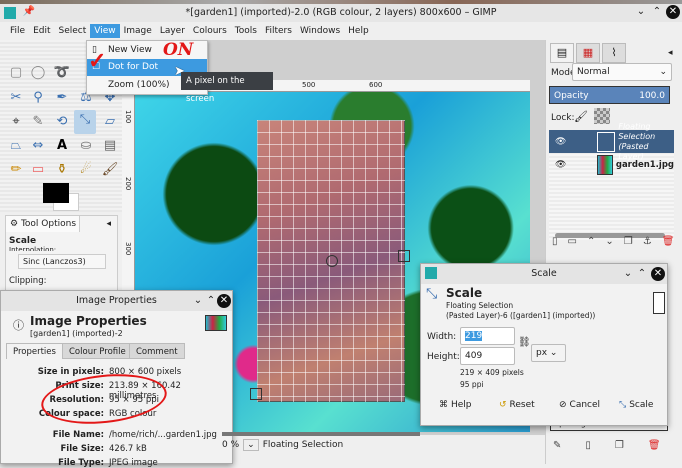 This screenshot has height=468, width=682. What do you see at coordinates (17, 31) in the screenshot?
I see `menu-file: File` at bounding box center [17, 31].